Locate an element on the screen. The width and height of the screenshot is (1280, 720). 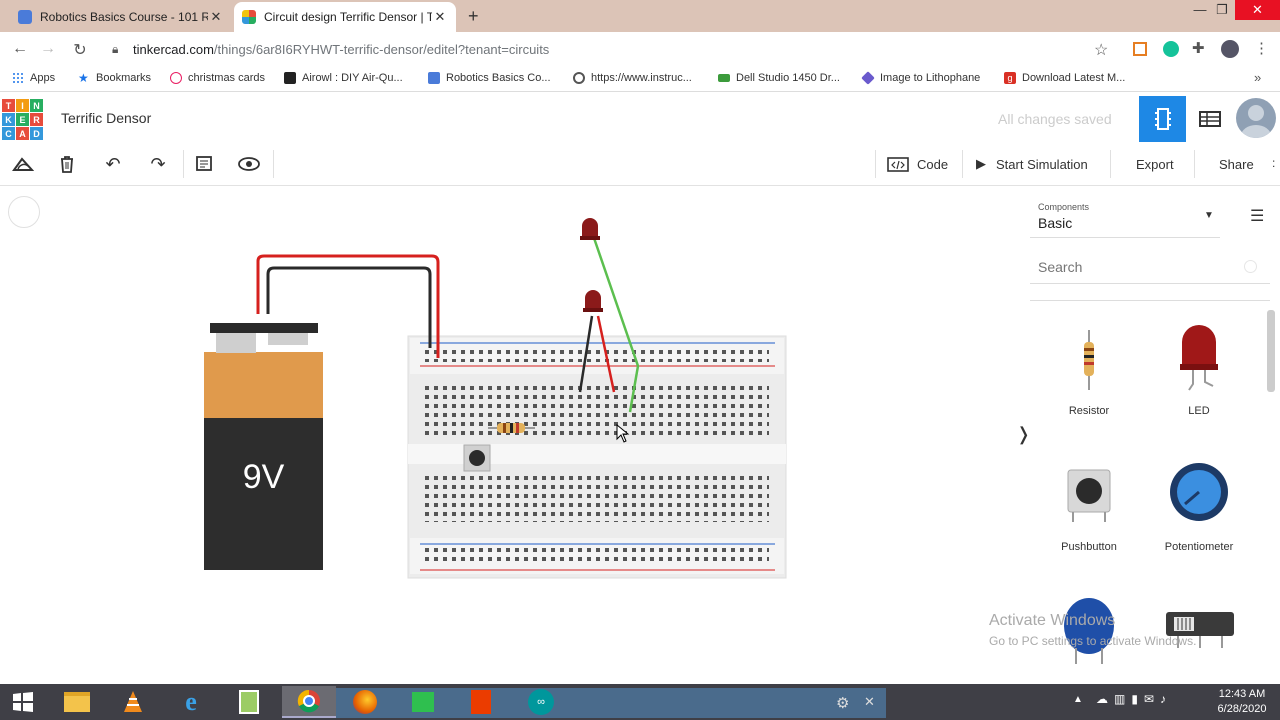
office-icon is located at coordinates (481, 702).